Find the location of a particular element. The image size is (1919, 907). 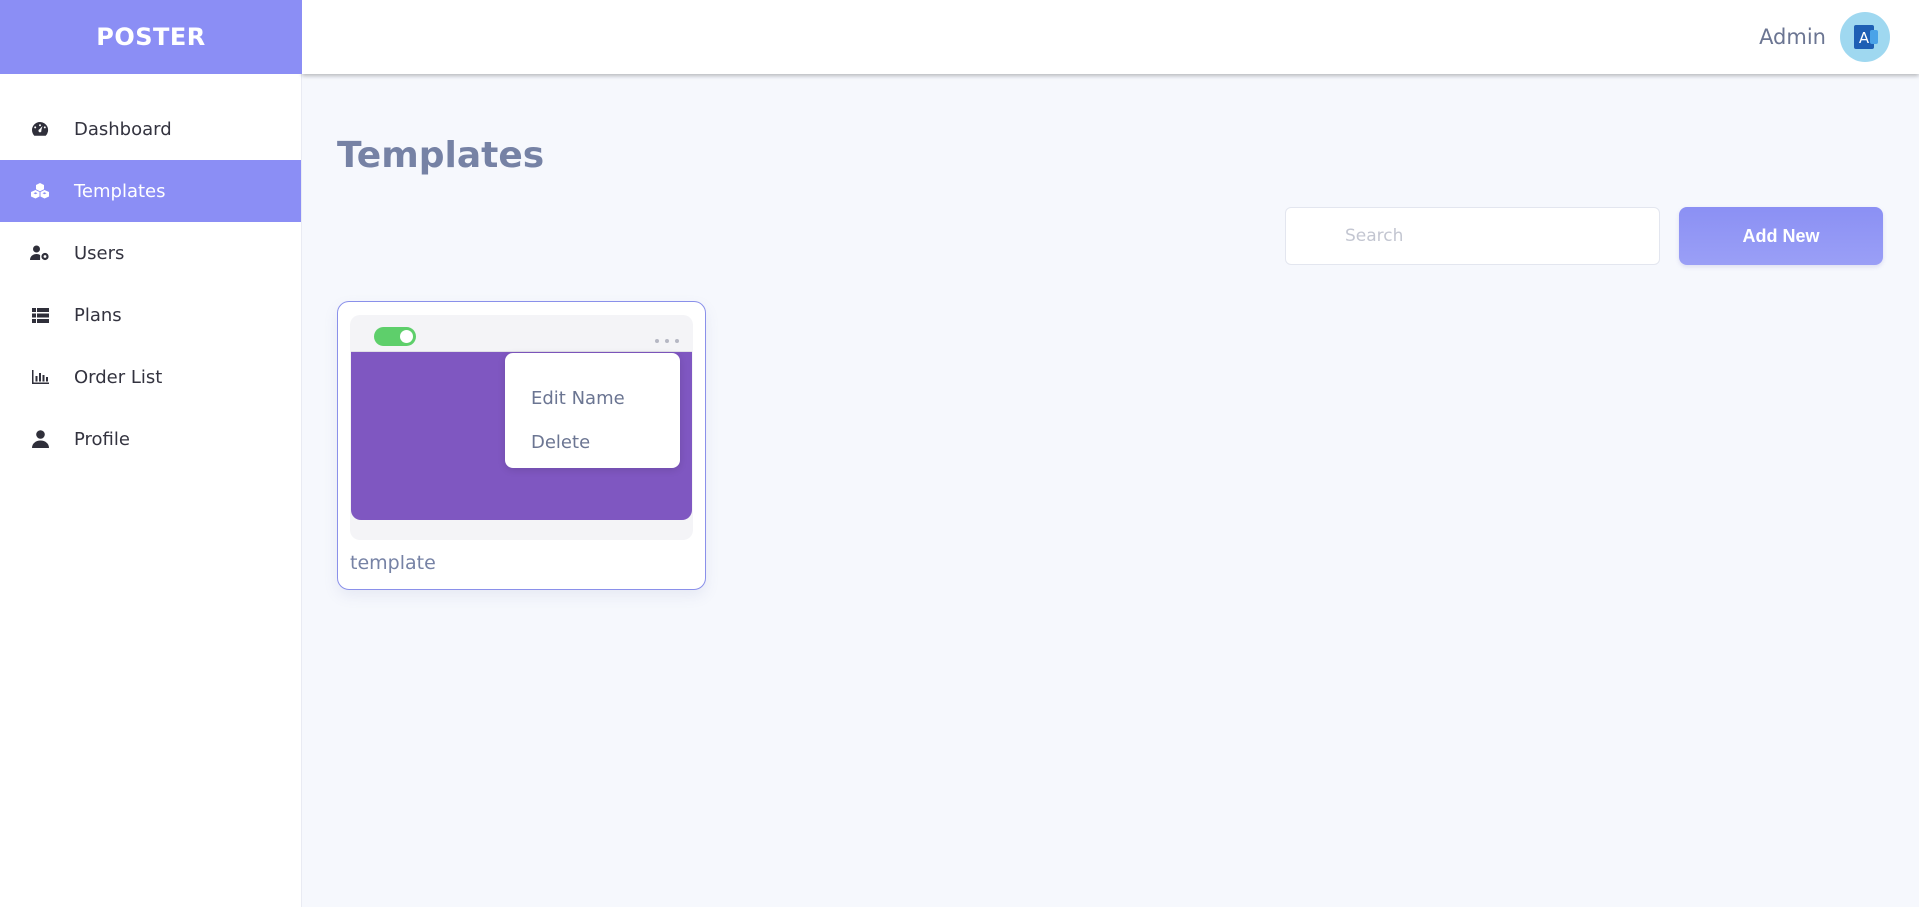

avatar-icon: A is located at coordinates (1866, 37).